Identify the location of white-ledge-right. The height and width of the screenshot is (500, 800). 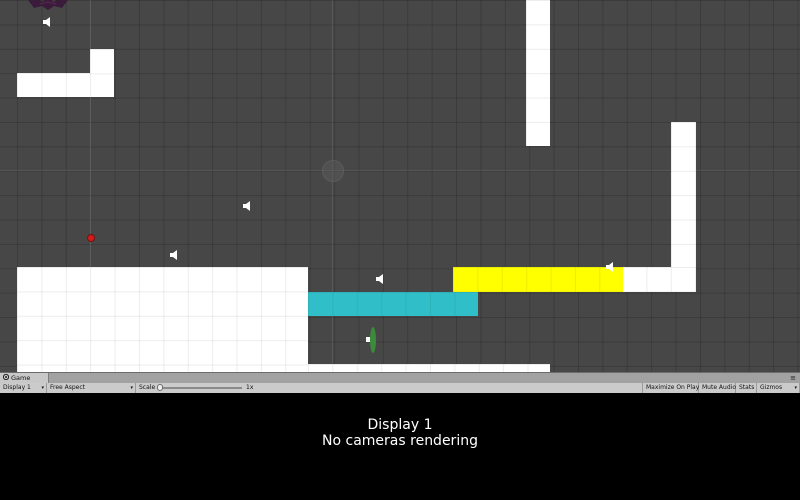
(659, 279).